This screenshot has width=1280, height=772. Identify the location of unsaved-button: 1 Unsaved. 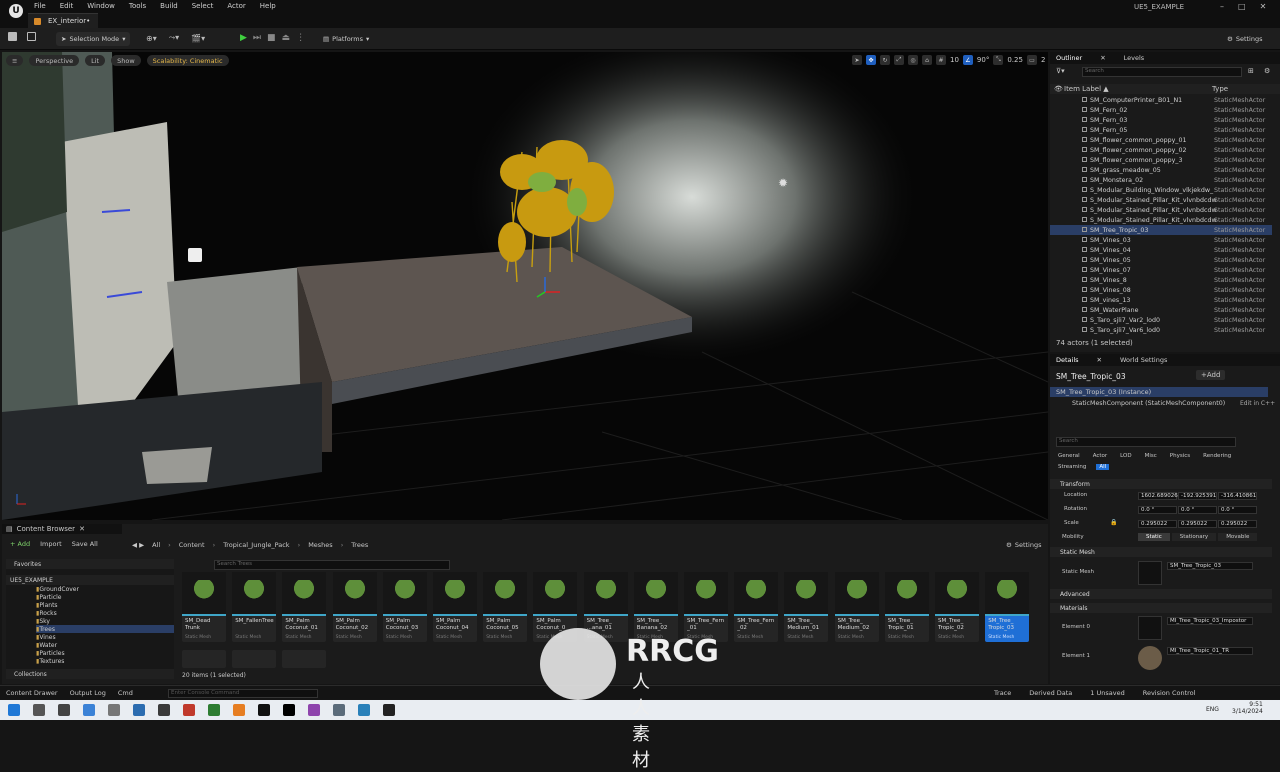
(1107, 693).